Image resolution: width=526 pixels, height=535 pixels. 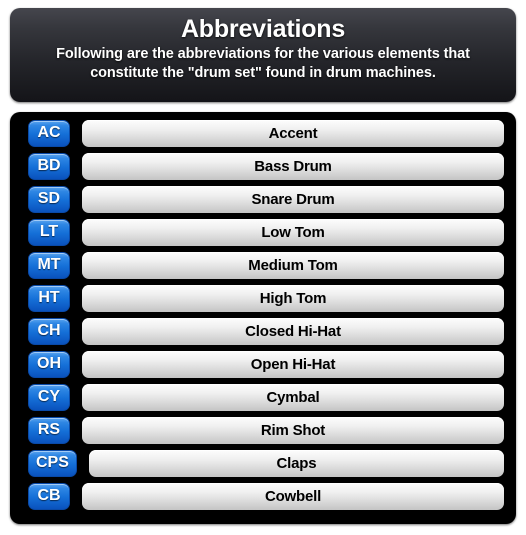 I want to click on table-row: AC Accent, so click(x=261, y=133).